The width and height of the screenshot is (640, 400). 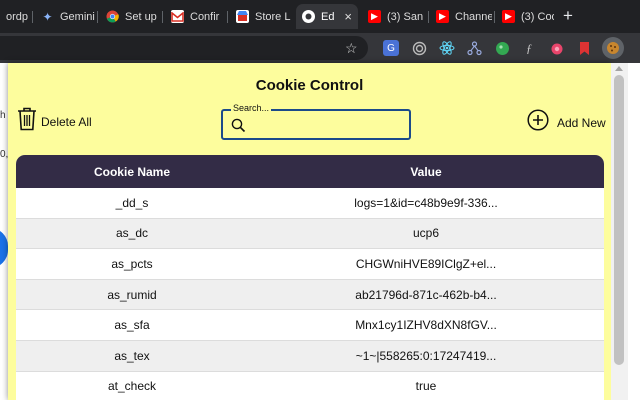 What do you see at coordinates (348, 16) in the screenshot?
I see `close-tab-icon: ×` at bounding box center [348, 16].